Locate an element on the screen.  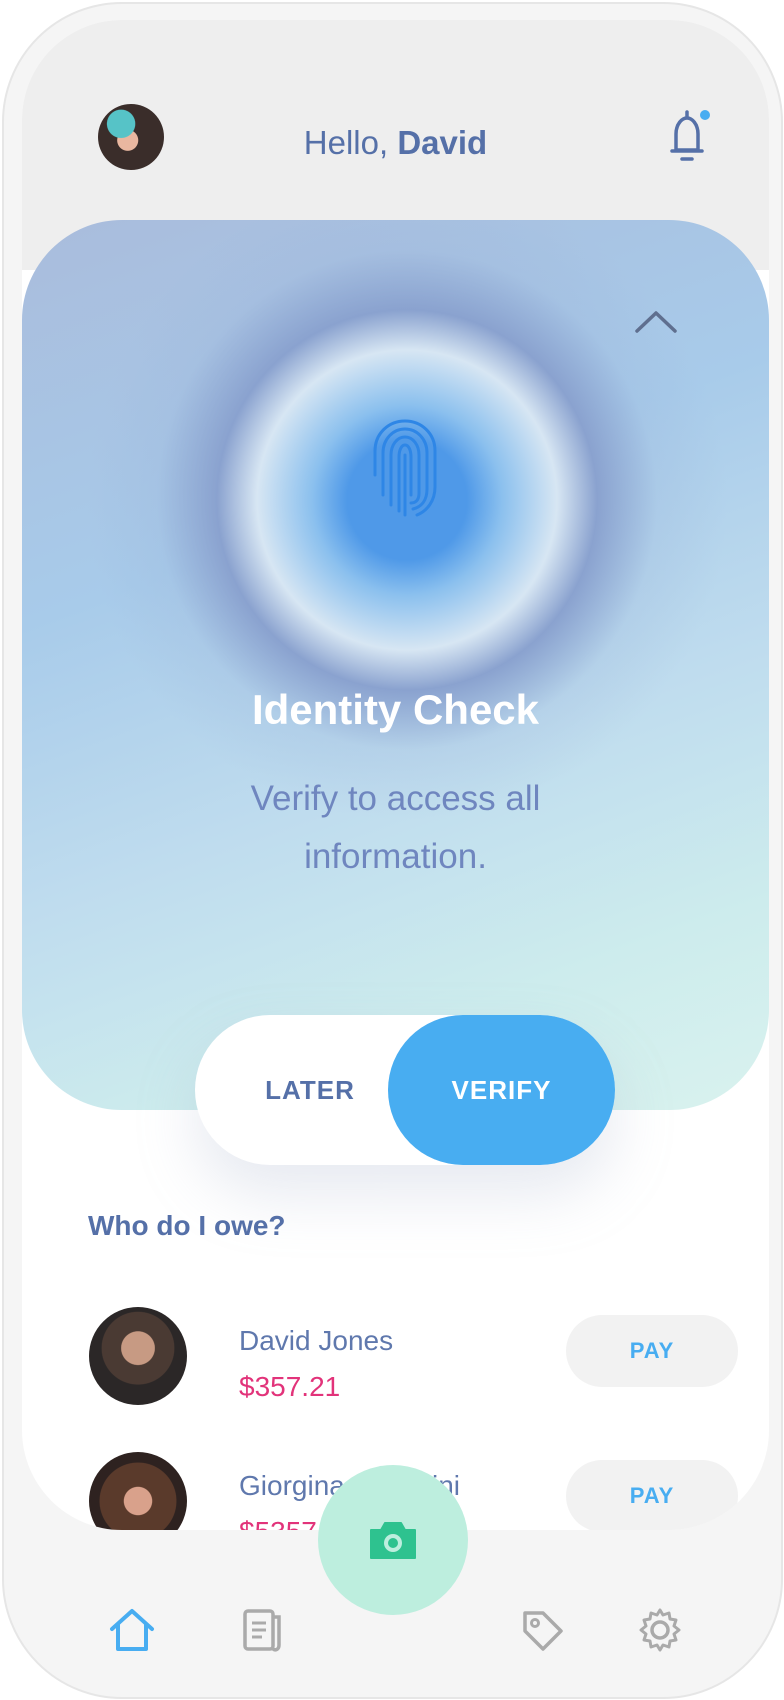
gear-icon is located at coordinates (660, 1630).